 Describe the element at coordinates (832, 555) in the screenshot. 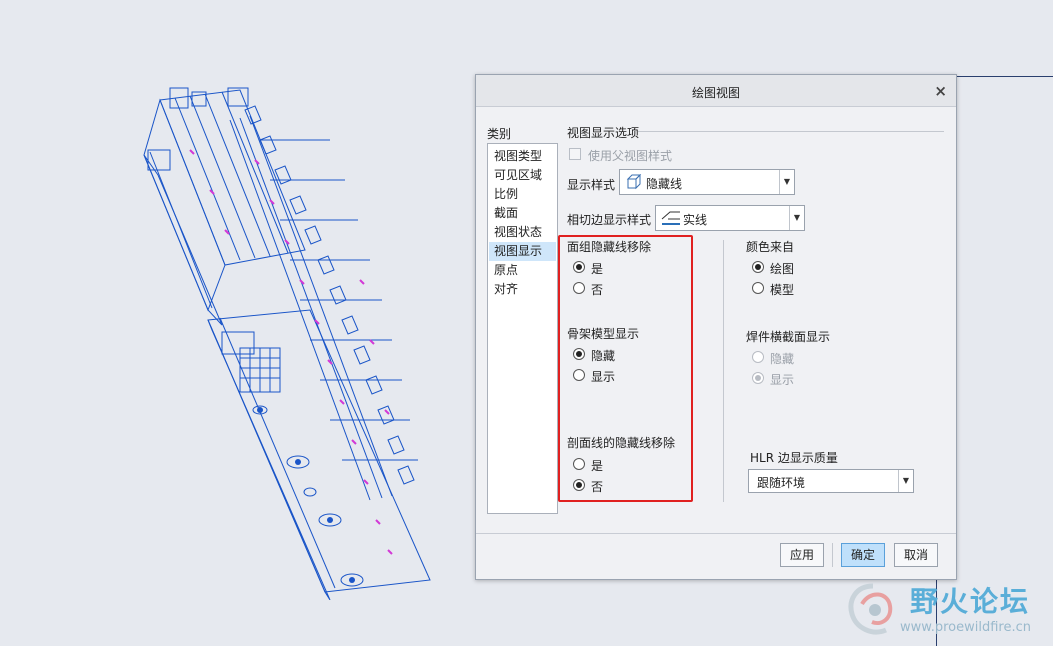

I see `button-separator` at that location.